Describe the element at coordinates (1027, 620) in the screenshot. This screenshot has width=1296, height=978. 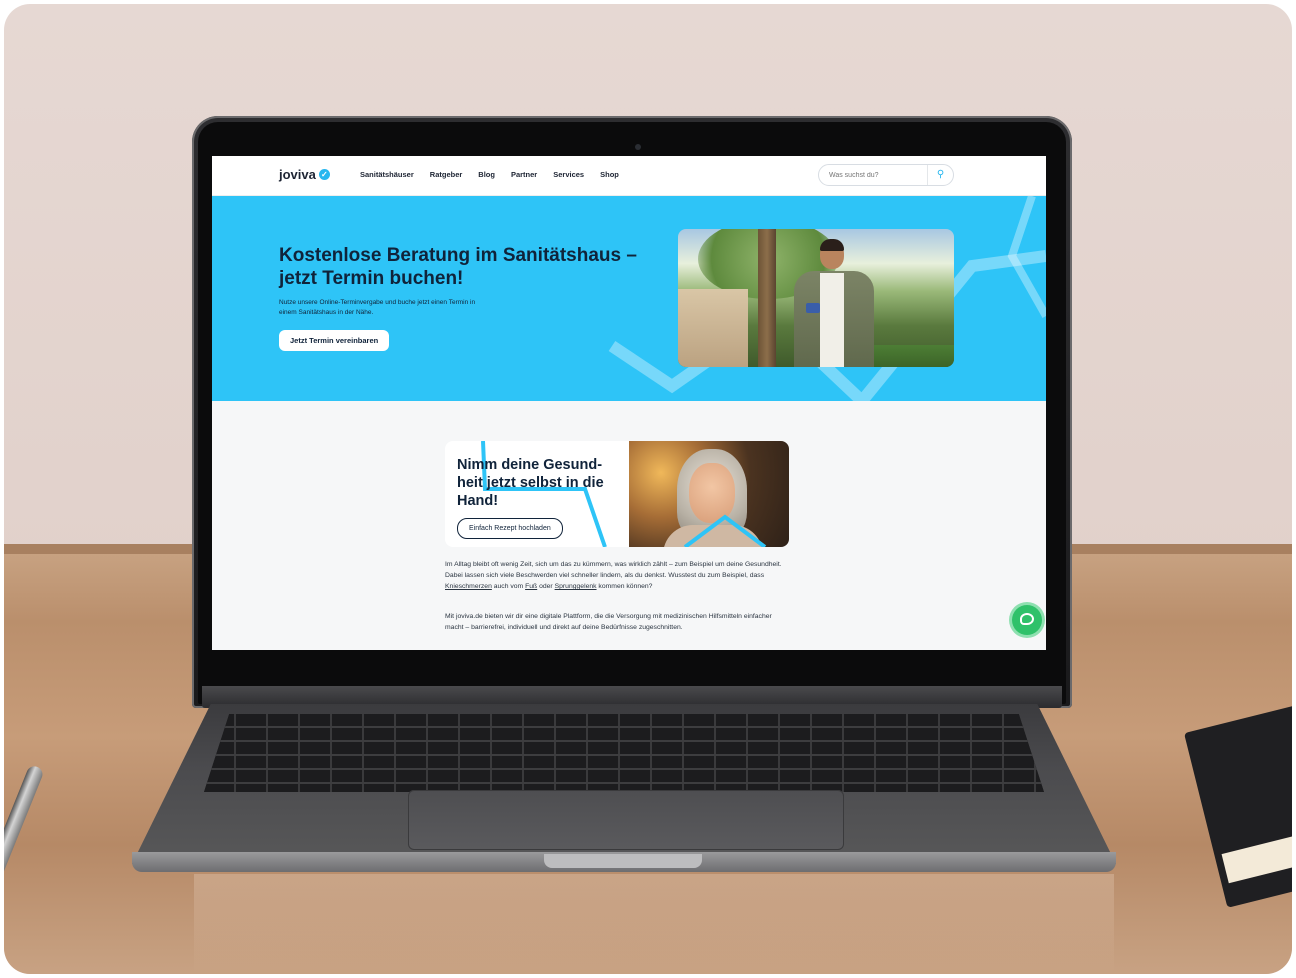
I see `chat-bubble-icon` at that location.